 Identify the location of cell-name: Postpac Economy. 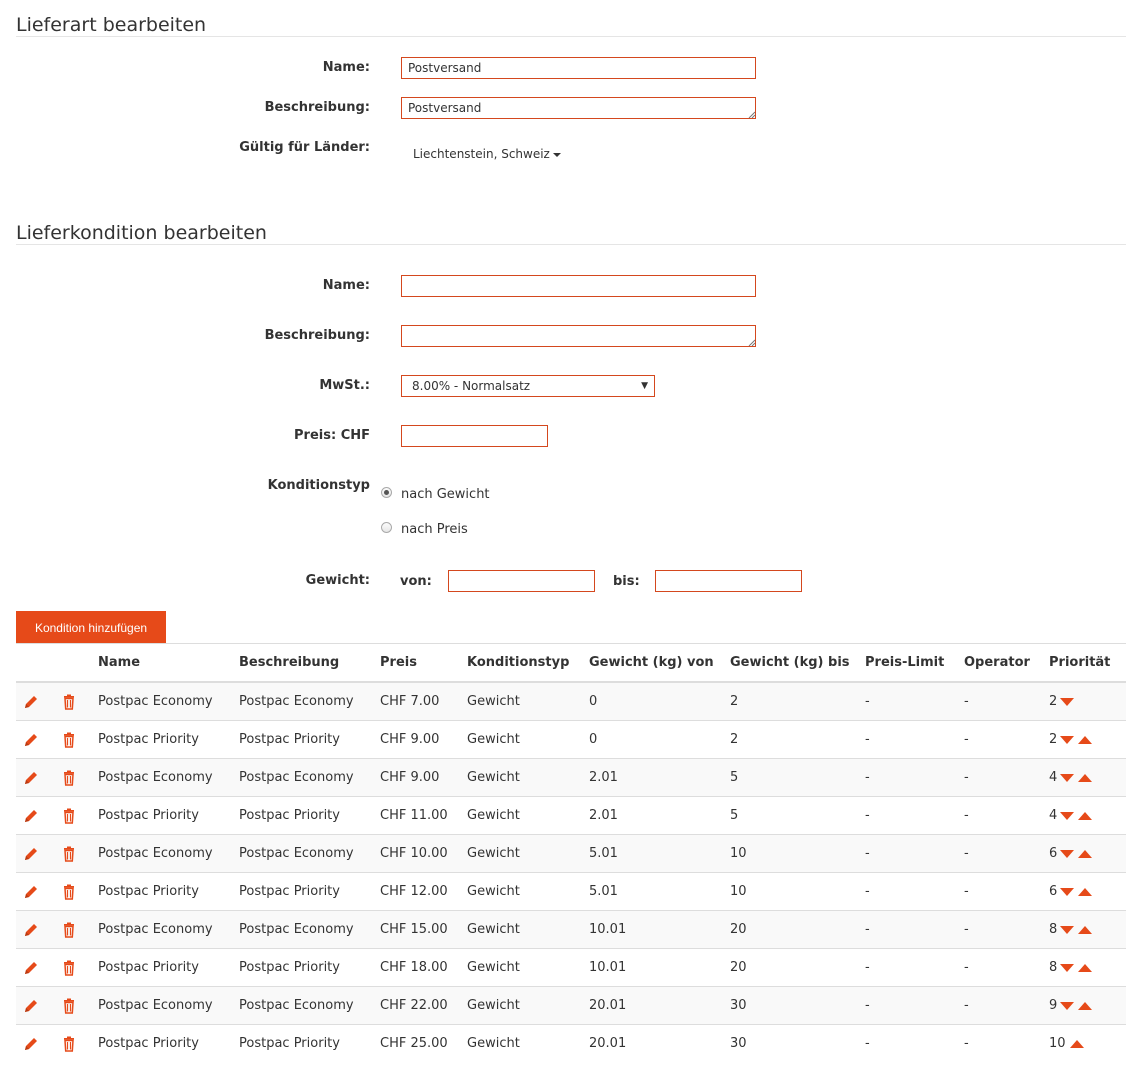
(162, 1005).